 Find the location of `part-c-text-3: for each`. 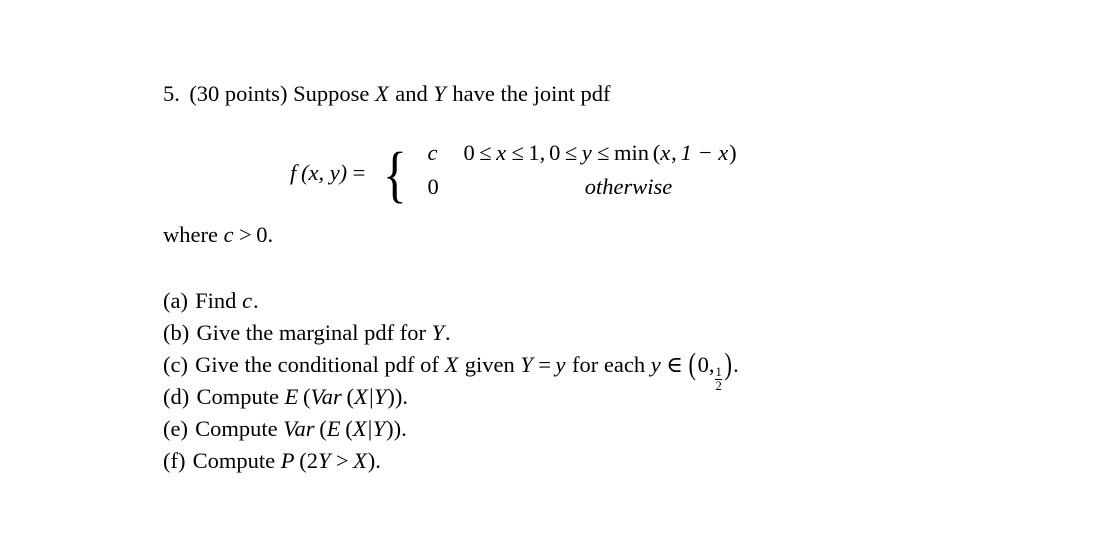

part-c-text-3: for each is located at coordinates (609, 364).